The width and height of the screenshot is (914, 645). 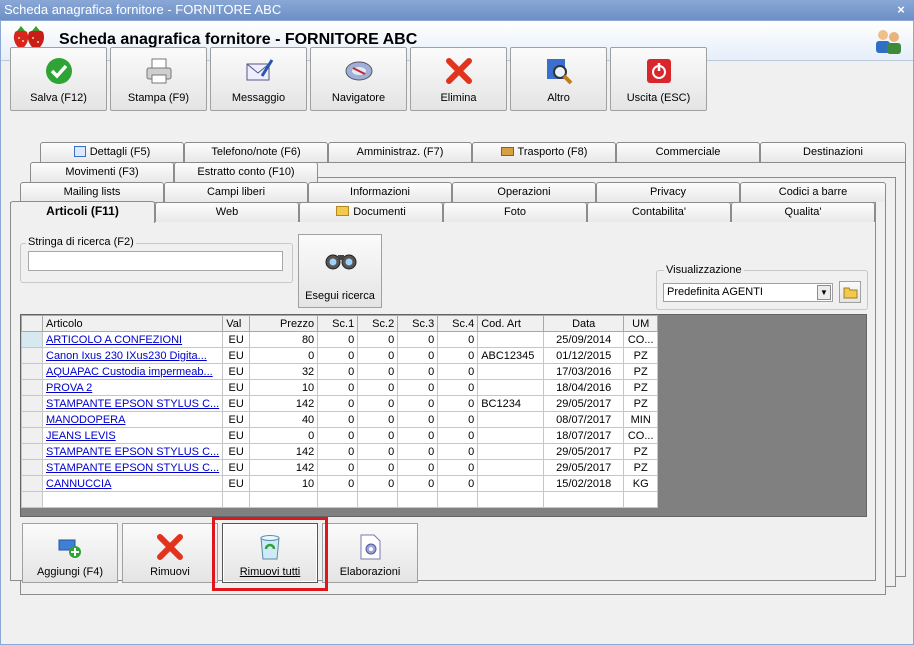 What do you see at coordinates (380, 192) in the screenshot?
I see `tab-informazioni: Informazioni` at bounding box center [380, 192].